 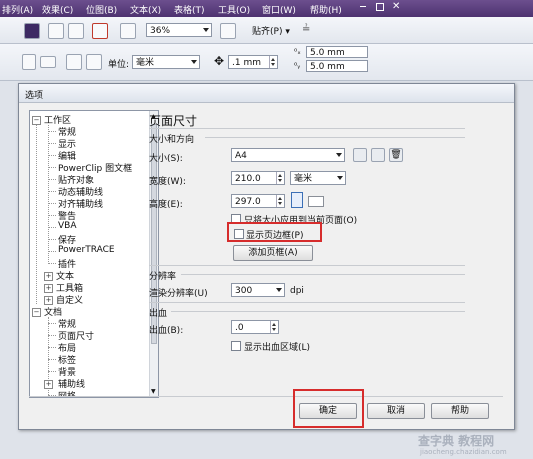 What do you see at coordinates (280, 201) in the screenshot?
I see `height-spinner` at bounding box center [280, 201].